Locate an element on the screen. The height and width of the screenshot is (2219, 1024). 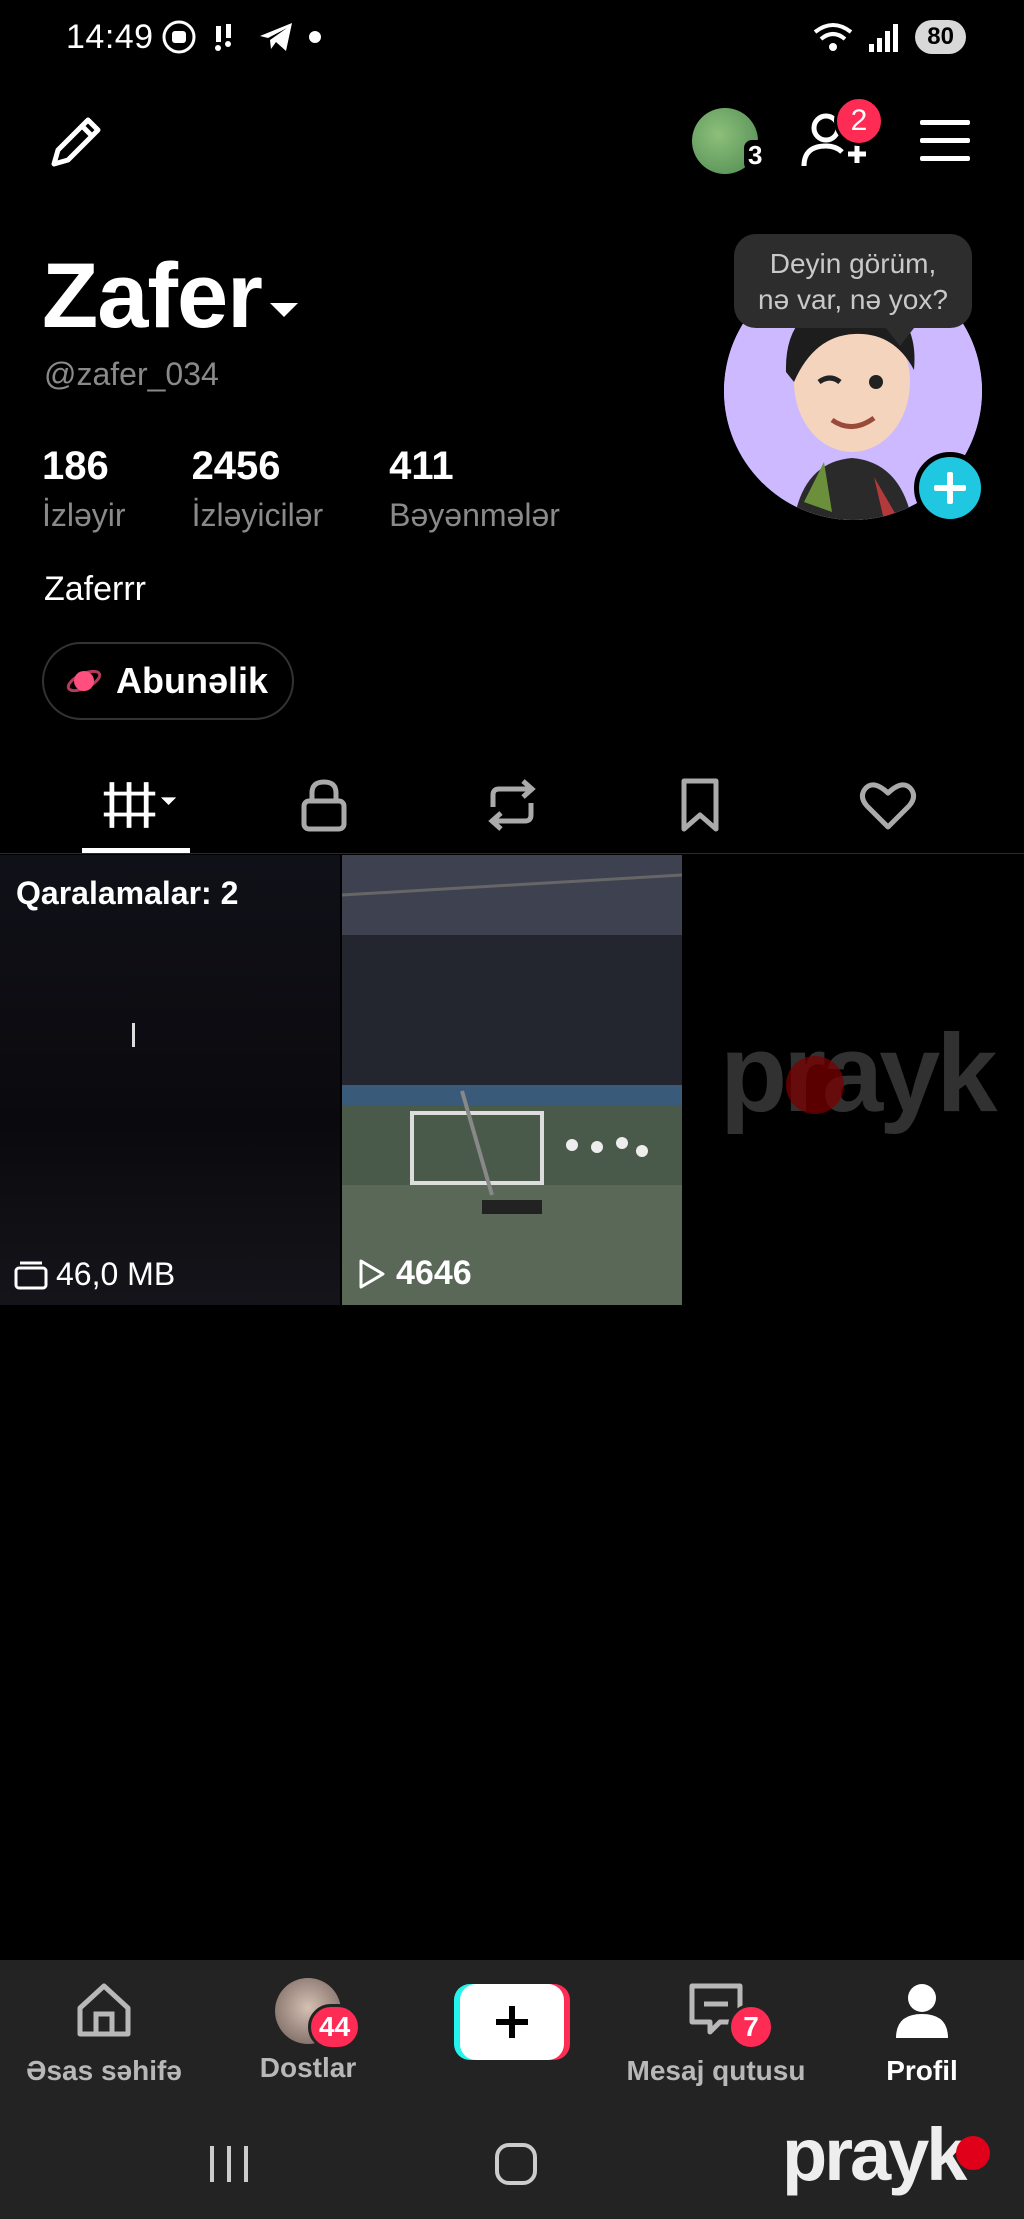
draft-size-label: 46,0 MB is located at coordinates (116, 1274).